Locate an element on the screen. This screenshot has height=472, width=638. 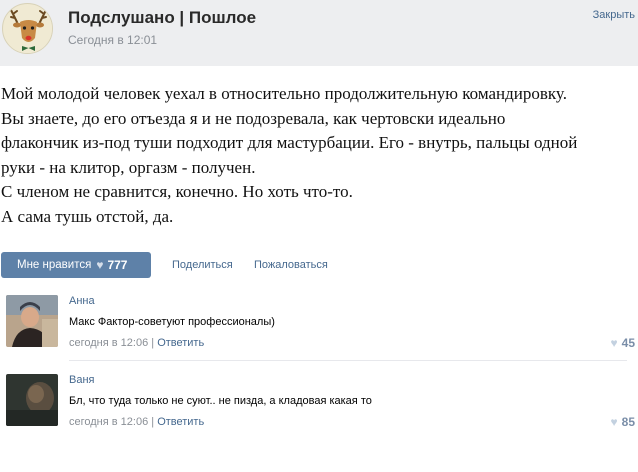
group-avatar is located at coordinates (27, 28).